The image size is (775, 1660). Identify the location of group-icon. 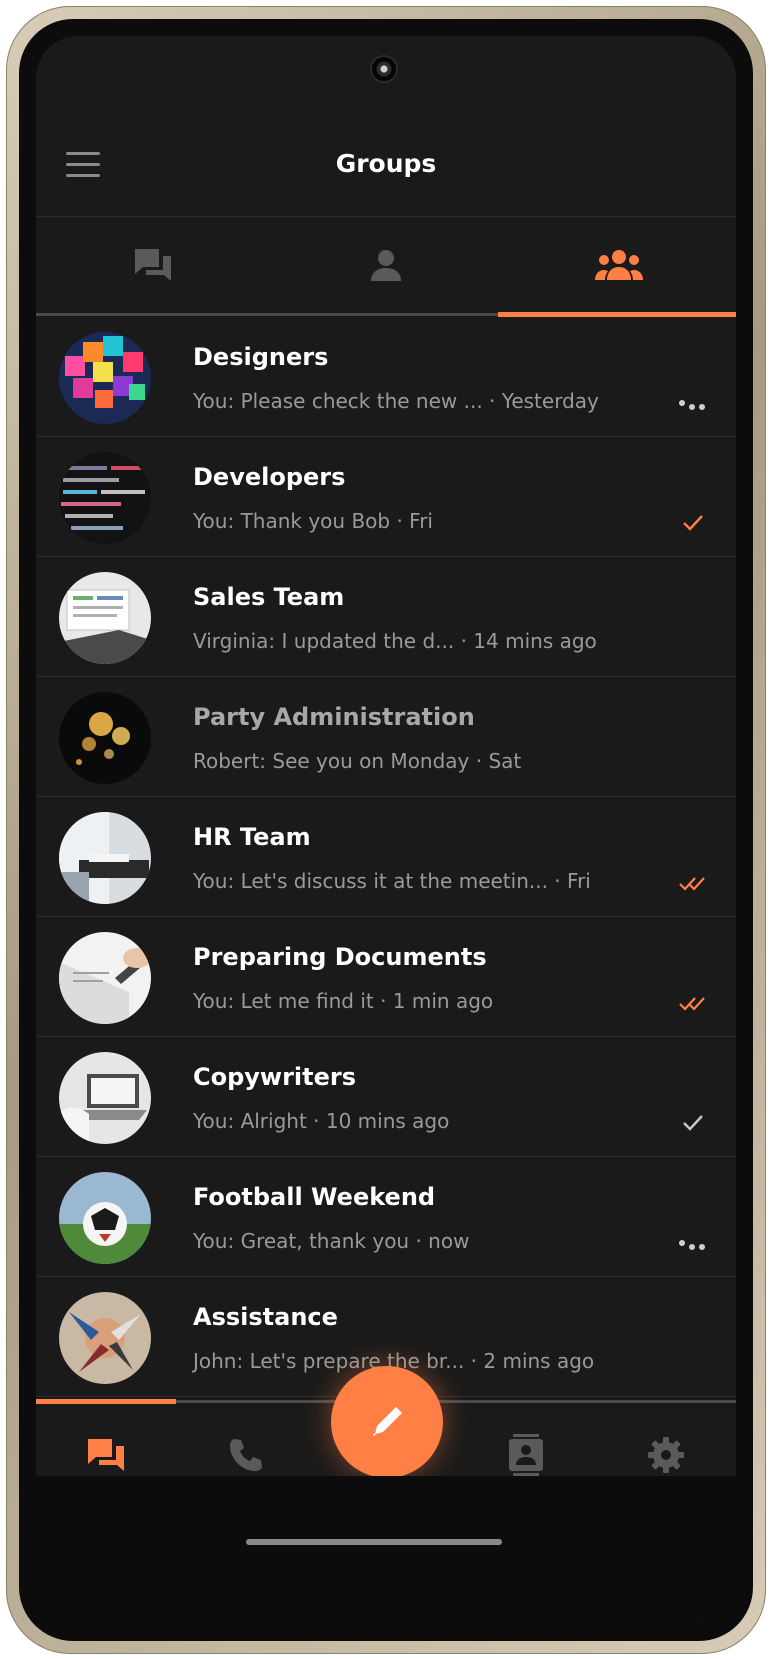
(618, 265).